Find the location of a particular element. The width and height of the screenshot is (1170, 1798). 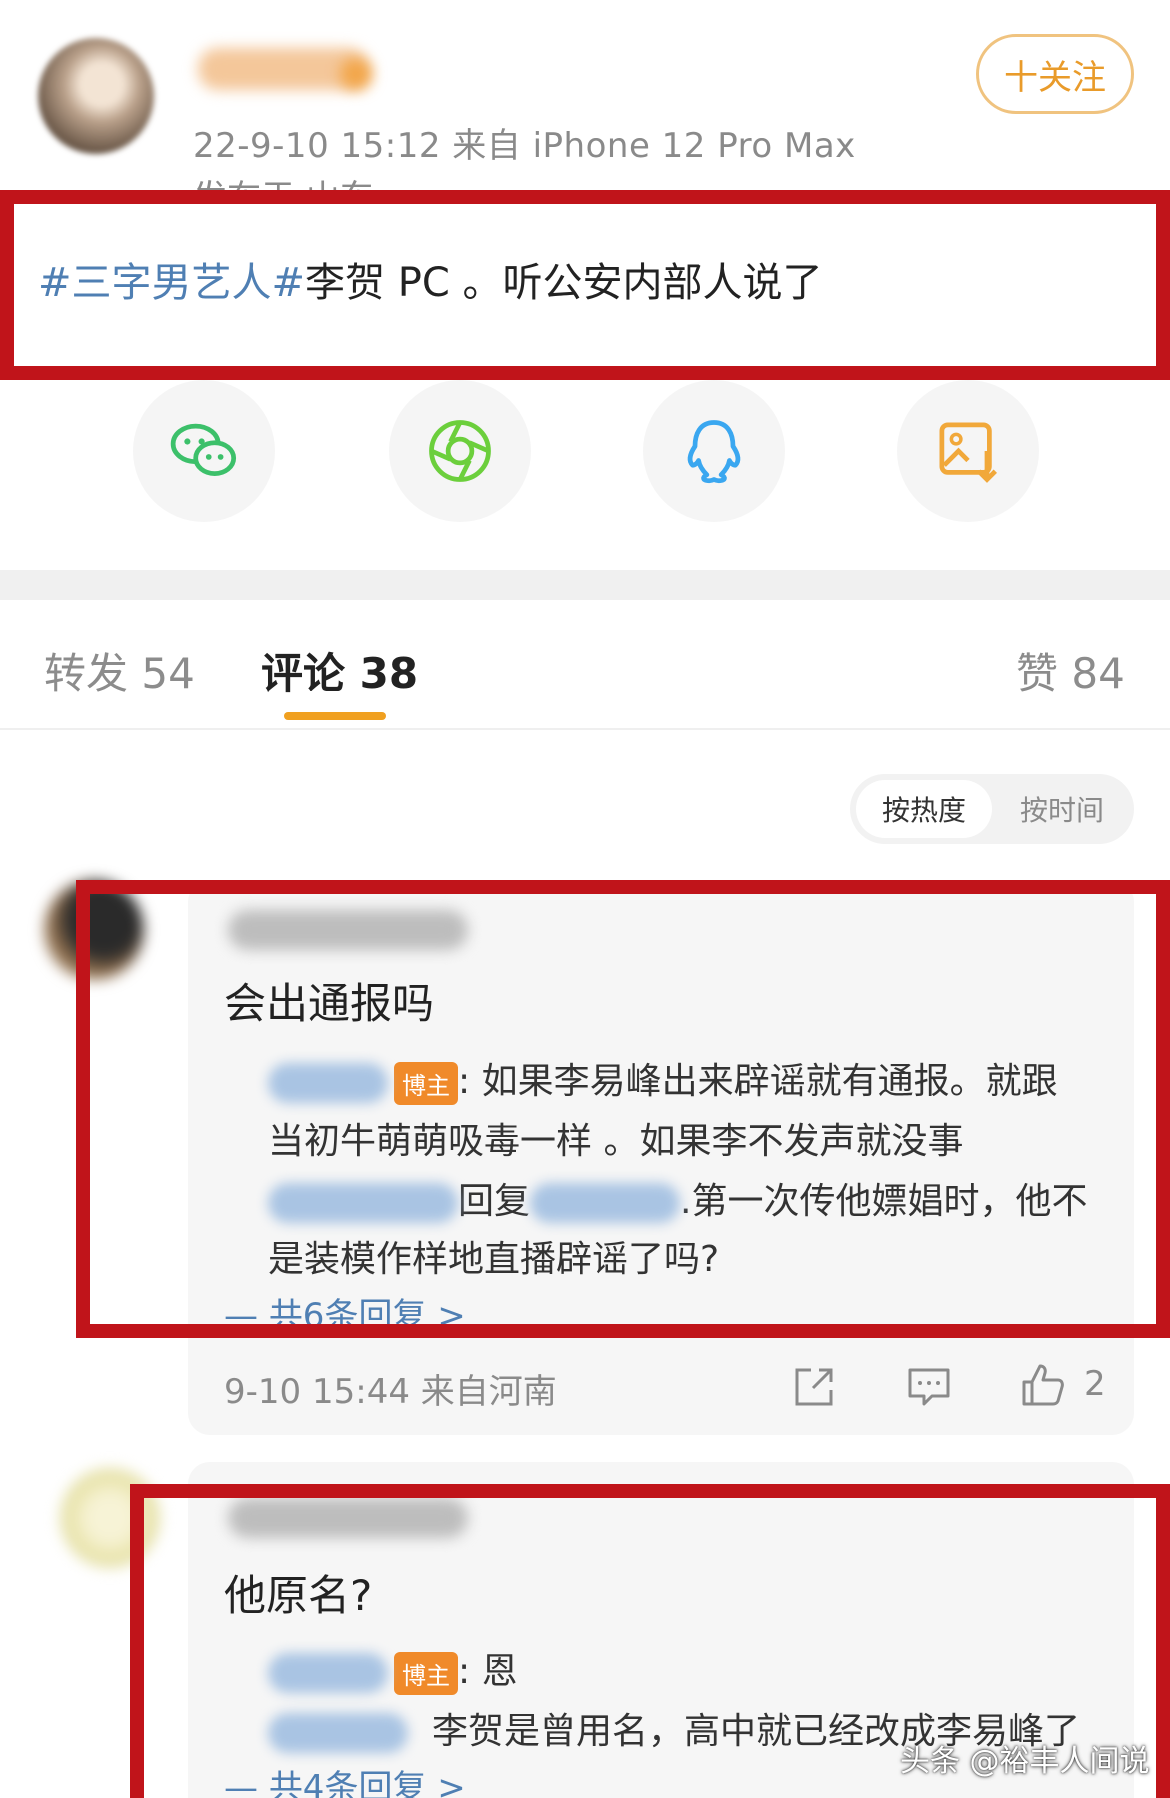

qq-icon is located at coordinates (714, 452).